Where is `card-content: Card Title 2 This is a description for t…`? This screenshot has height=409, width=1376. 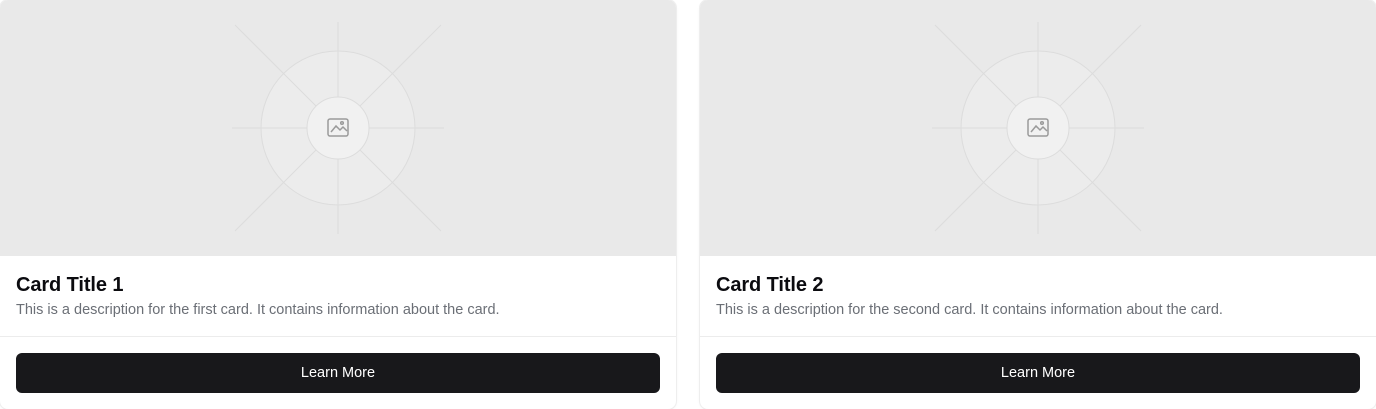
card-content: Card Title 2 This is a description for t… is located at coordinates (1038, 296).